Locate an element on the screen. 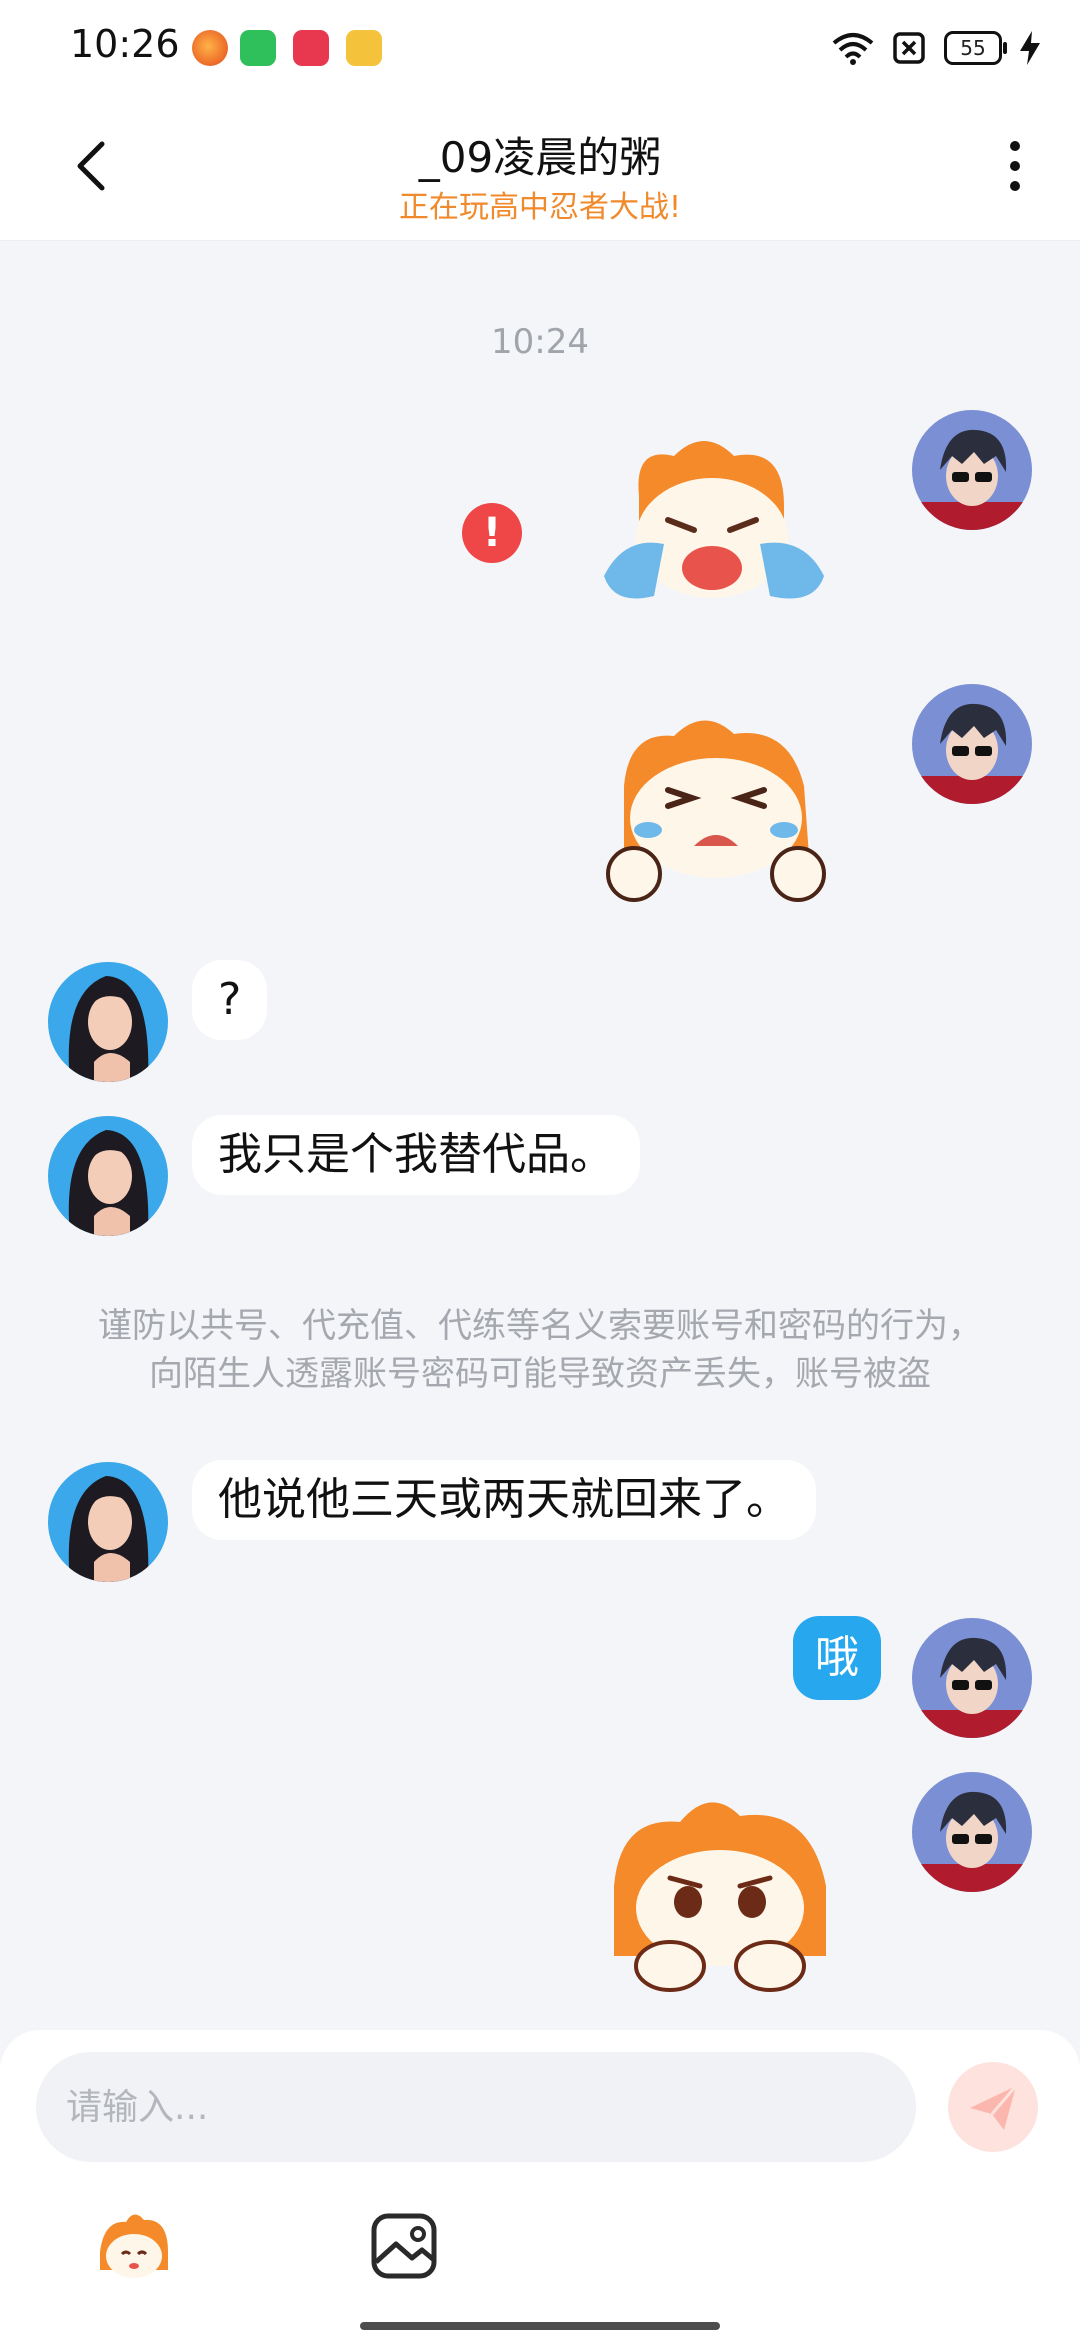 The width and height of the screenshot is (1080, 2340). chat-header: _09凌晨的粥 正在玩高中忍者大战! is located at coordinates (540, 168).